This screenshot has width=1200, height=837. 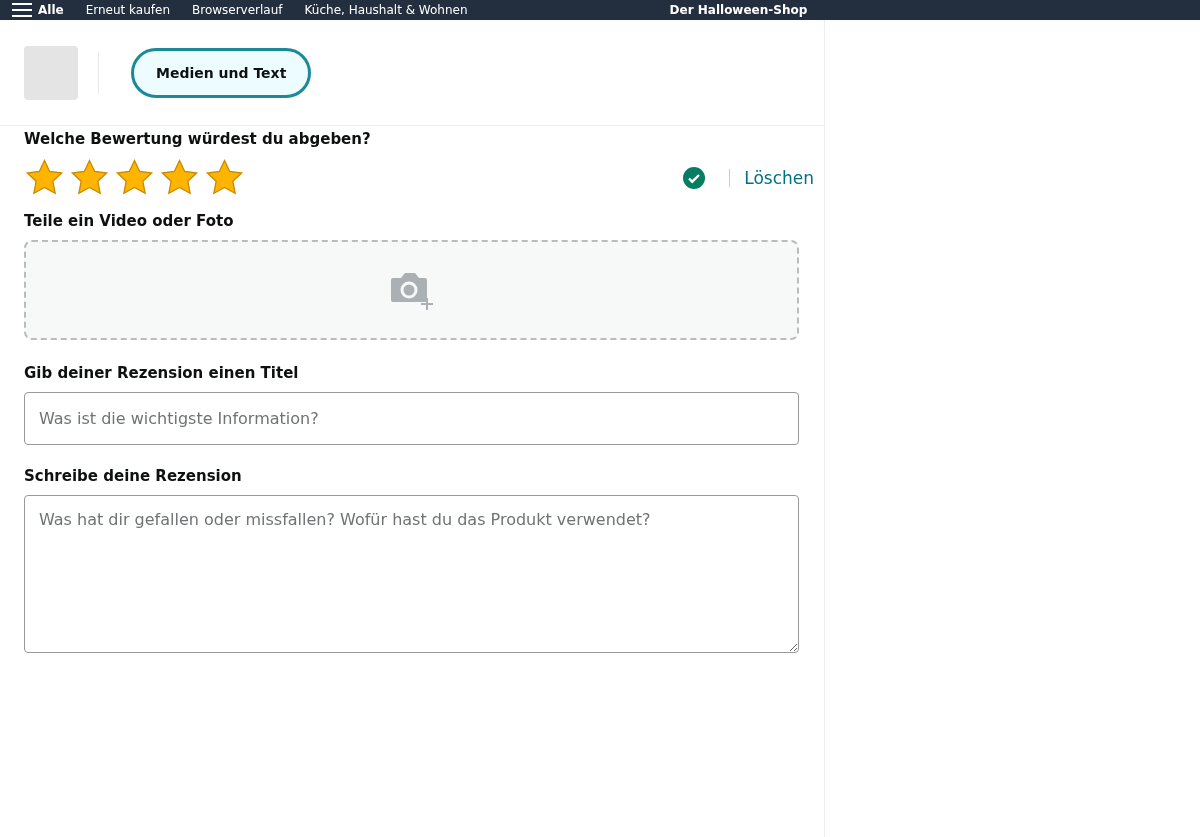 I want to click on nav-link: Erneut kaufen, so click(x=127, y=10).